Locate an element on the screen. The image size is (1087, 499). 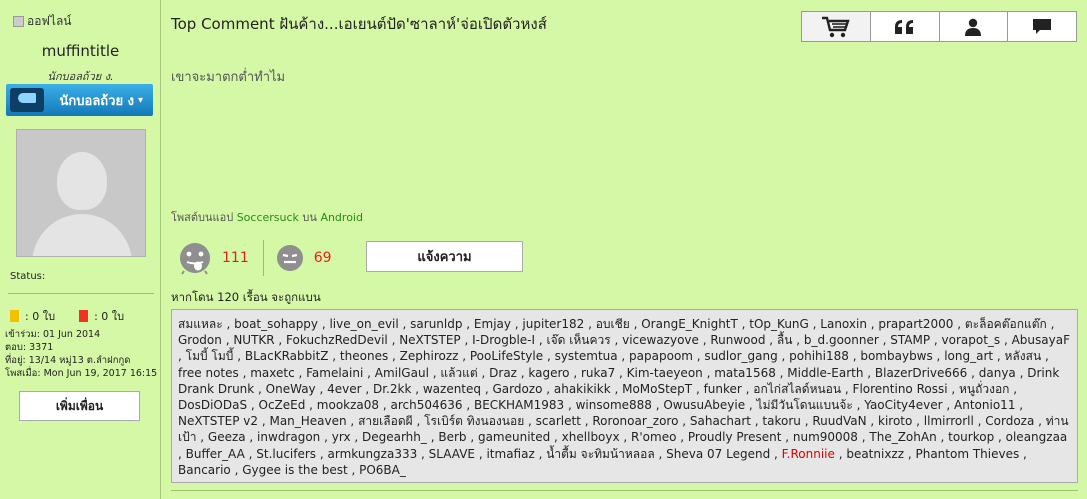
yellow-card-icon is located at coordinates (14, 316).